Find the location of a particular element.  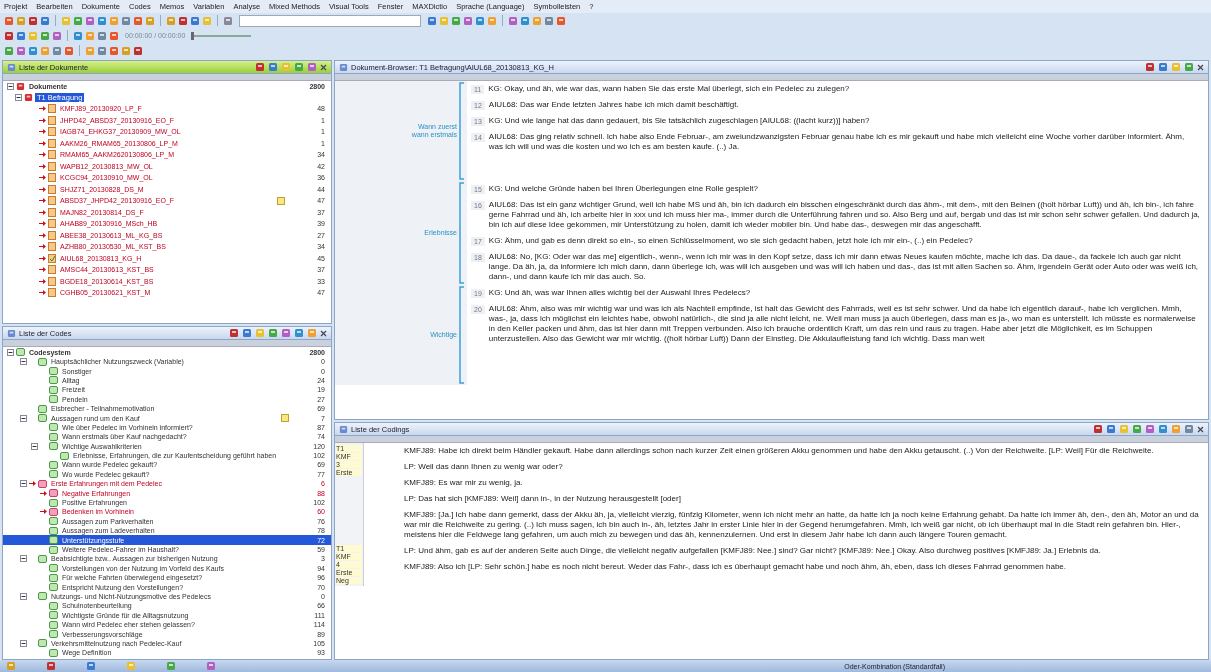

transcript-paragraph: AIUL68: Das ging relativ schnell. Ich habe also Ende Februar-, am zweiundzwanzigsten Februar genau habe ich es mir gekauft und habe mich vielleicht eine Woche vorher darüber informiert. Ähm, was ich will und was die kosten und wo ich es am besten kaufe. (..) Ja. is located at coordinates (837, 142).